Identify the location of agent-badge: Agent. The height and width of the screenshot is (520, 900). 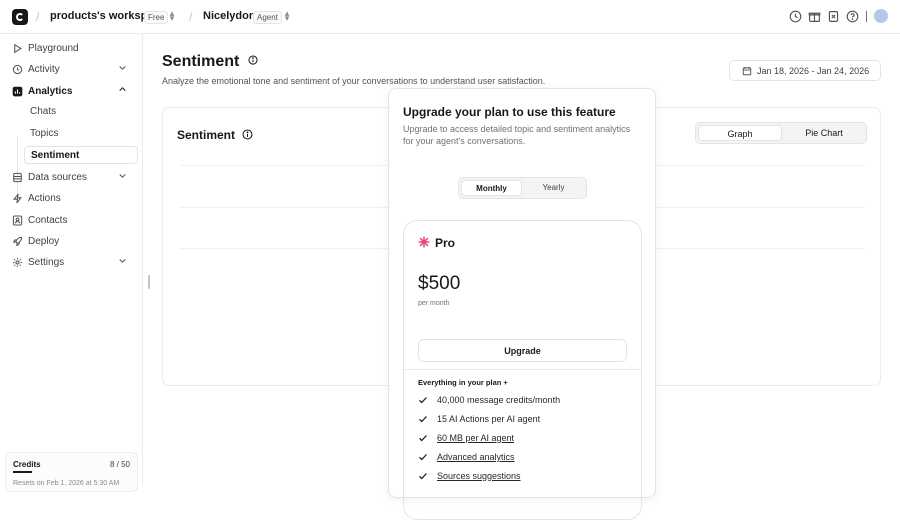
(267, 17).